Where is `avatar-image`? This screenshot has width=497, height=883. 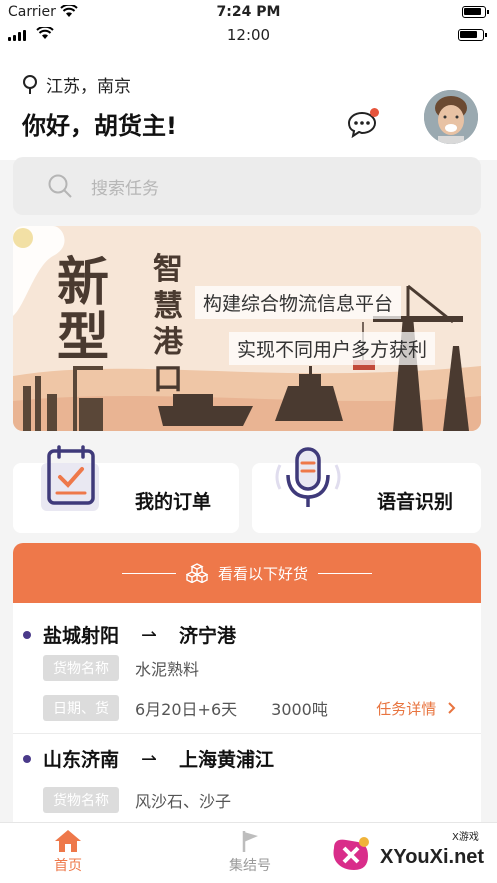 avatar-image is located at coordinates (451, 117).